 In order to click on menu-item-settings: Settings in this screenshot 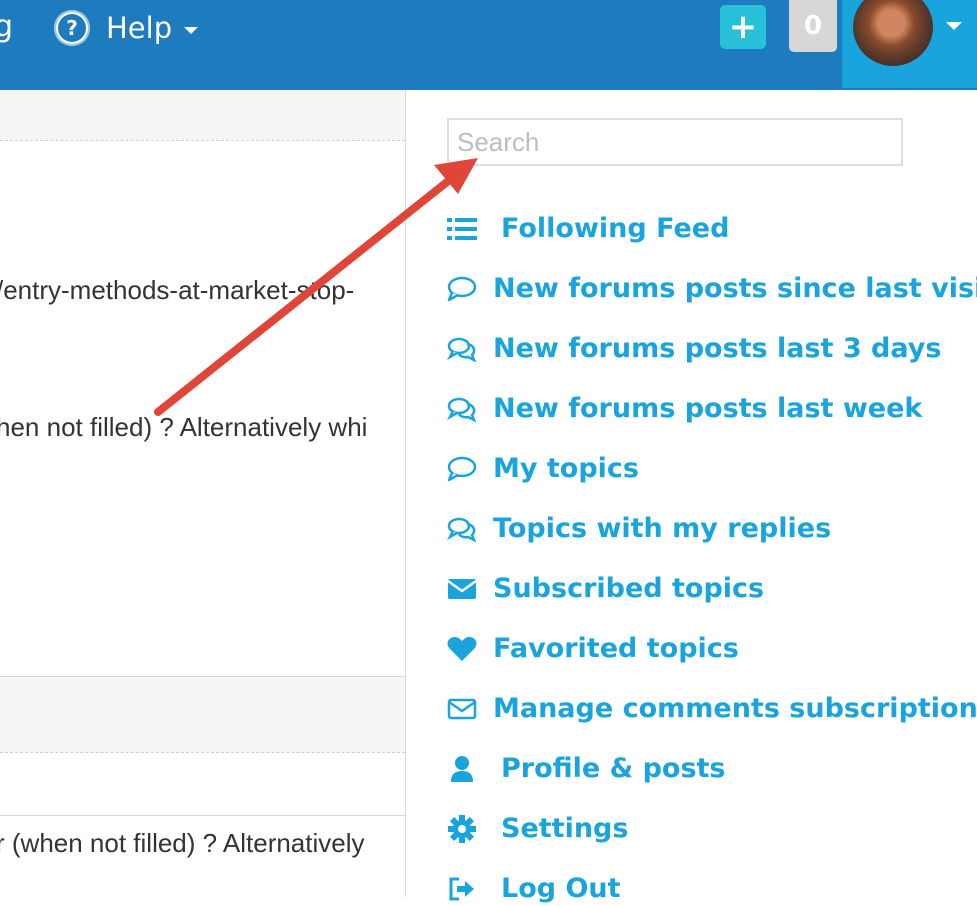, I will do `click(537, 829)`.